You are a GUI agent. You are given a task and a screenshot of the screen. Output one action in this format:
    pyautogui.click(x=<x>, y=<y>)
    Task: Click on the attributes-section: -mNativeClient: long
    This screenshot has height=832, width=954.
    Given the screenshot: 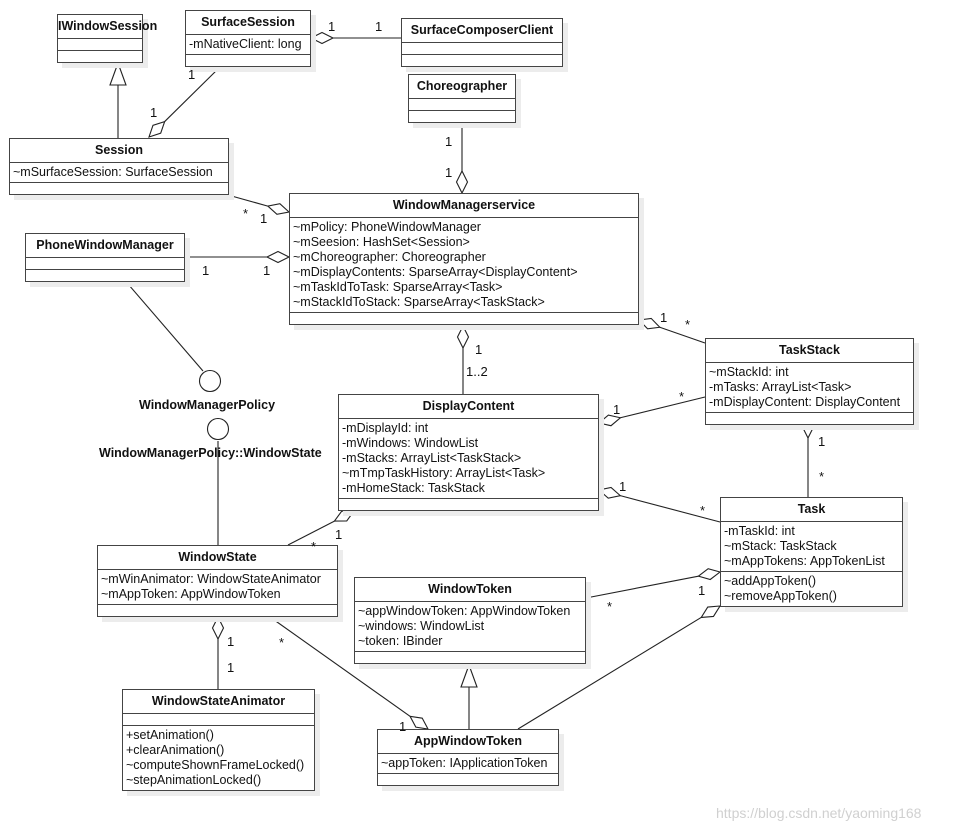 What is the action you would take?
    pyautogui.click(x=248, y=45)
    